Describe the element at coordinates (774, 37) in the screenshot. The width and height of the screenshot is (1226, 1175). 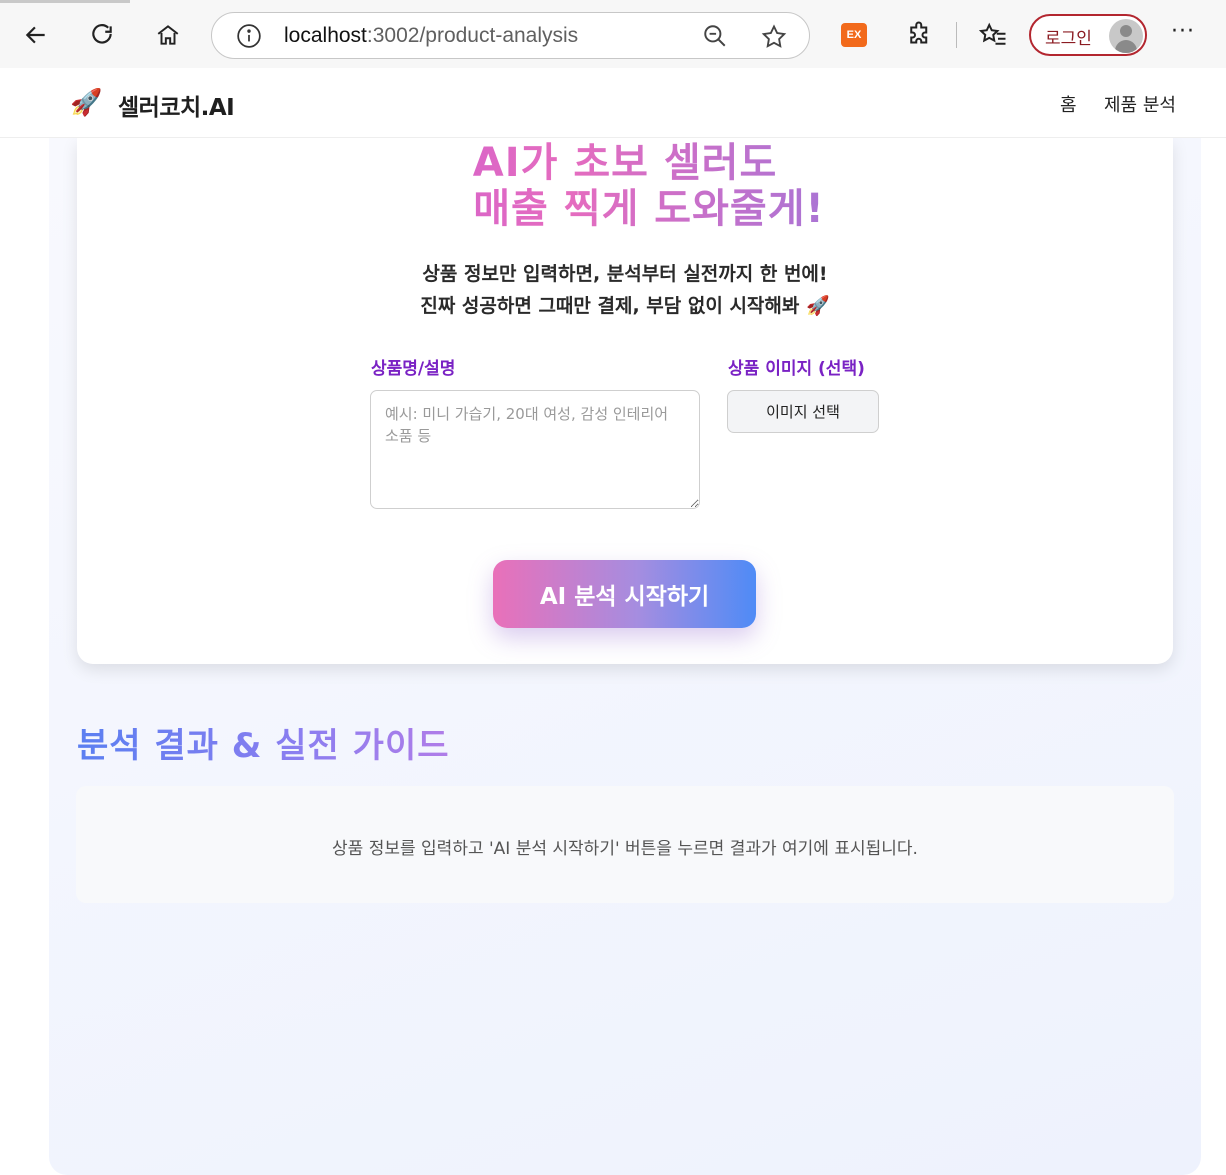
I see `favorite-star-icon` at that location.